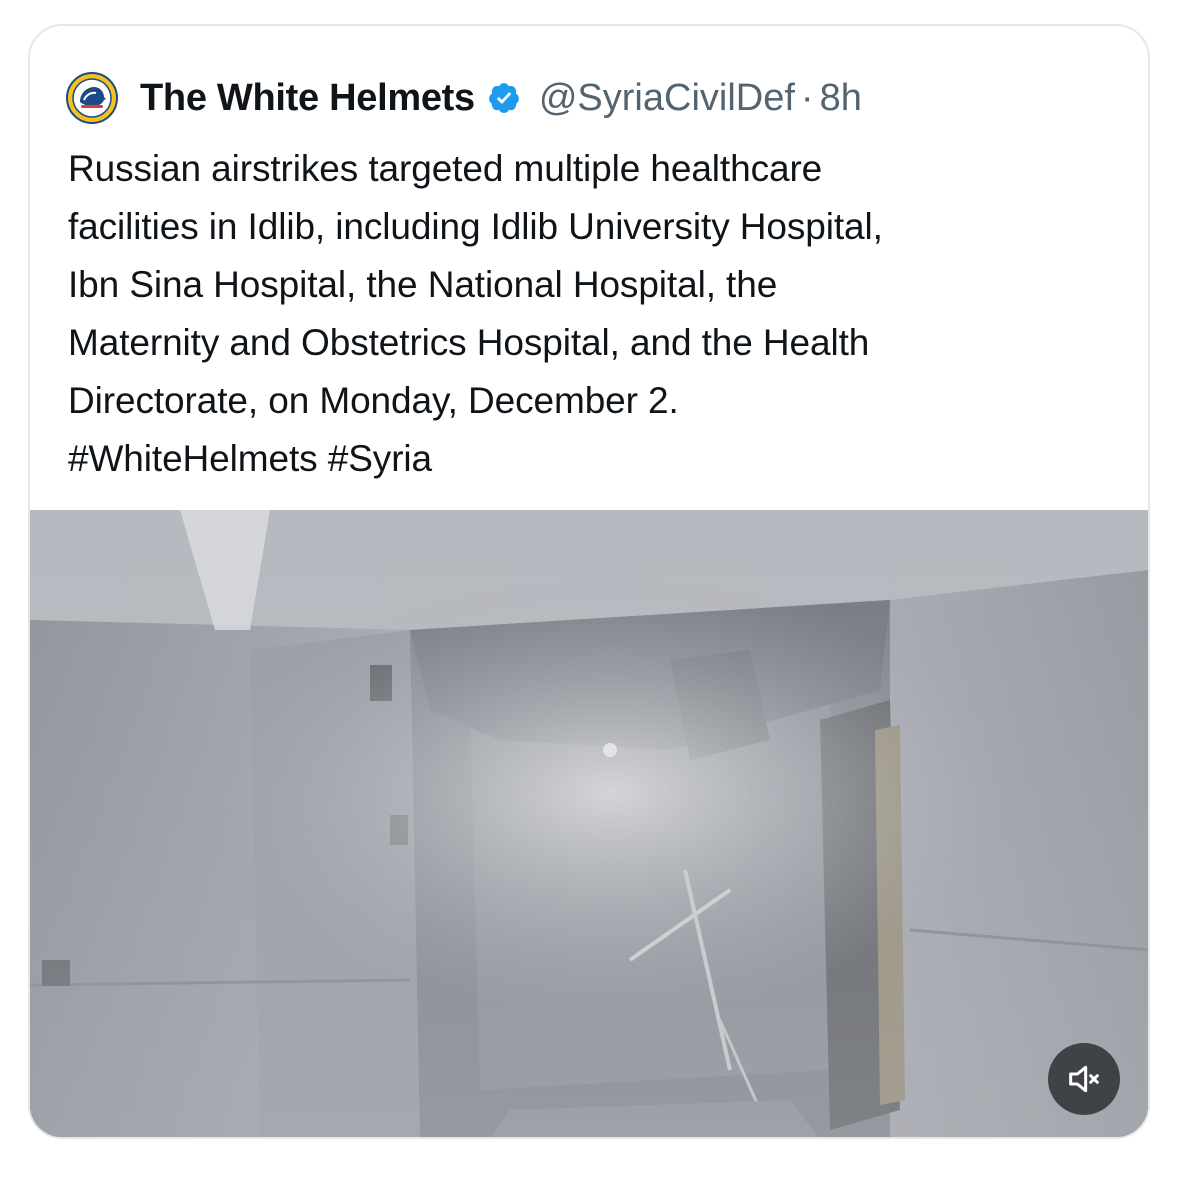  I want to click on tweet-timestamp: 8h, so click(841, 98).